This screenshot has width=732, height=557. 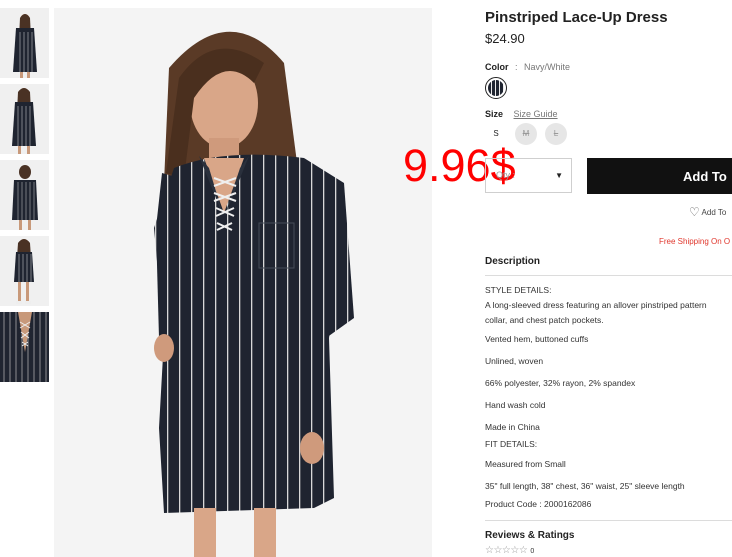 I want to click on size-option-m: M, so click(x=526, y=134).